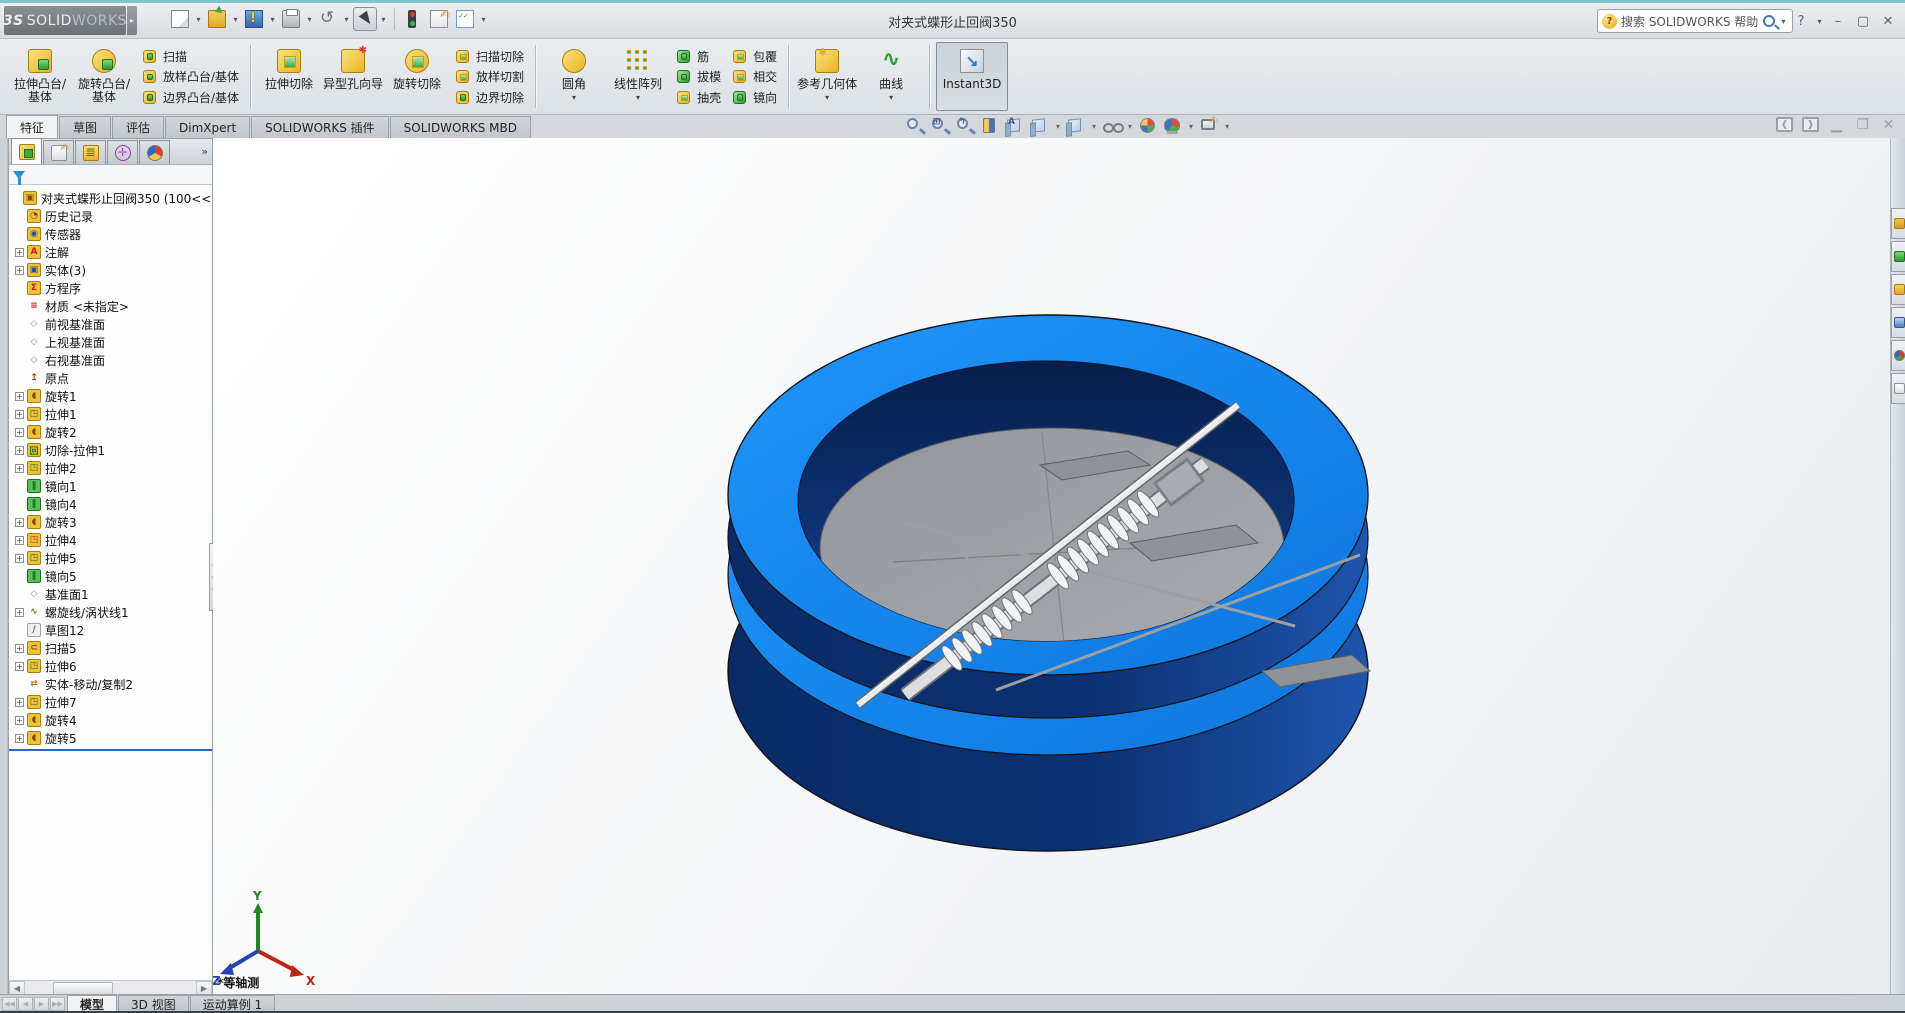 This screenshot has width=1905, height=1013. What do you see at coordinates (110, 414) in the screenshot?
I see `tree-item-拉伸1: + ◳ 拉伸1` at bounding box center [110, 414].